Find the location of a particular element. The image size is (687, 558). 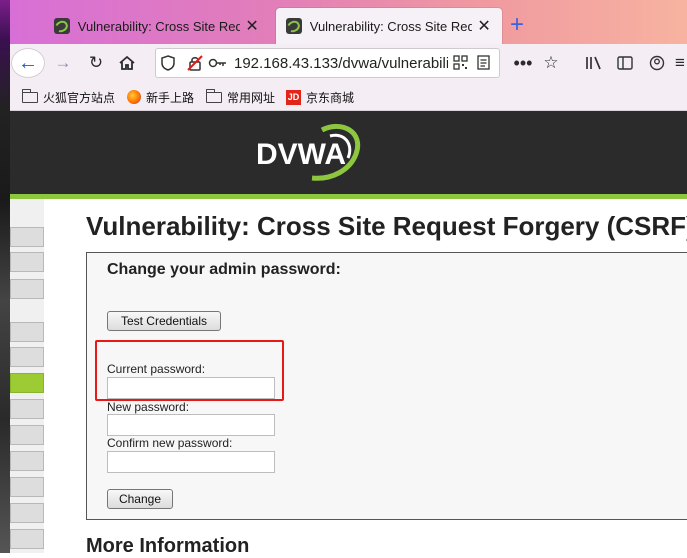

confirm-password-field is located at coordinates (191, 462).